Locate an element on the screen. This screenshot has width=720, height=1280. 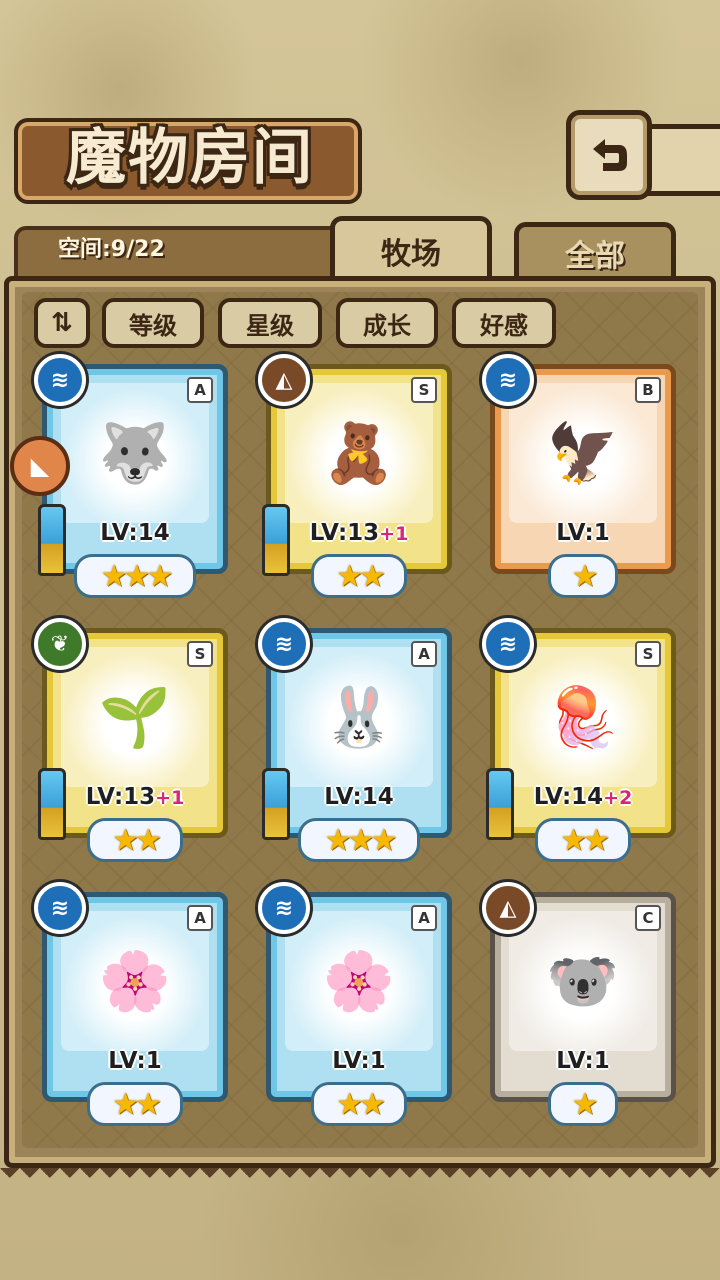
wood-element-icon: ❦ is located at coordinates (60, 644).